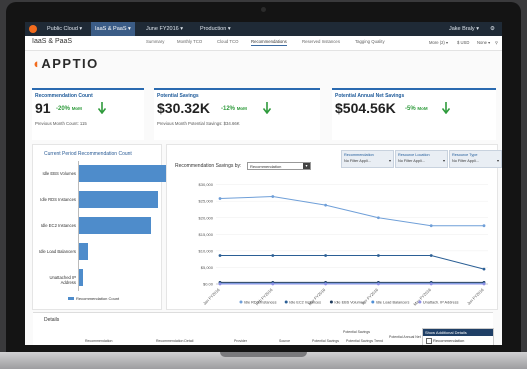 The image size is (527, 369). What do you see at coordinates (496, 42) in the screenshot?
I see `filter-icon: ⚲` at bounding box center [496, 42].